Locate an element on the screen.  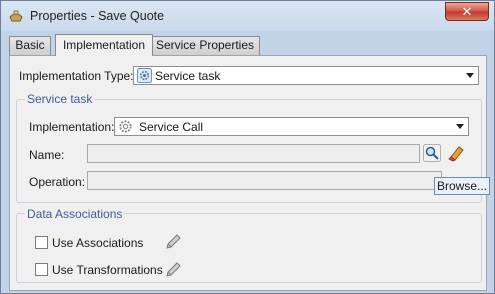
app-icon is located at coordinates (16, 16).